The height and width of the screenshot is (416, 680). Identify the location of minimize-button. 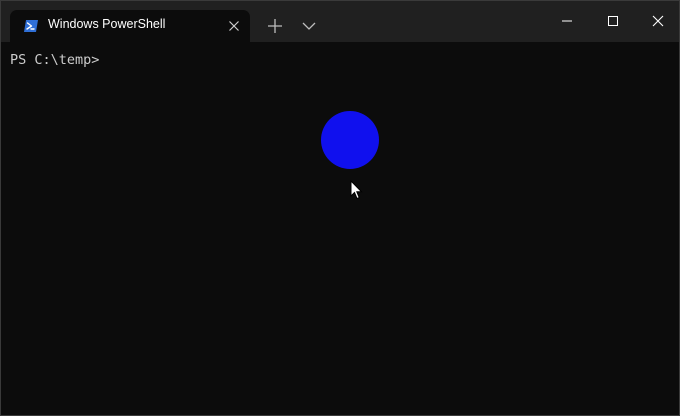
(567, 21).